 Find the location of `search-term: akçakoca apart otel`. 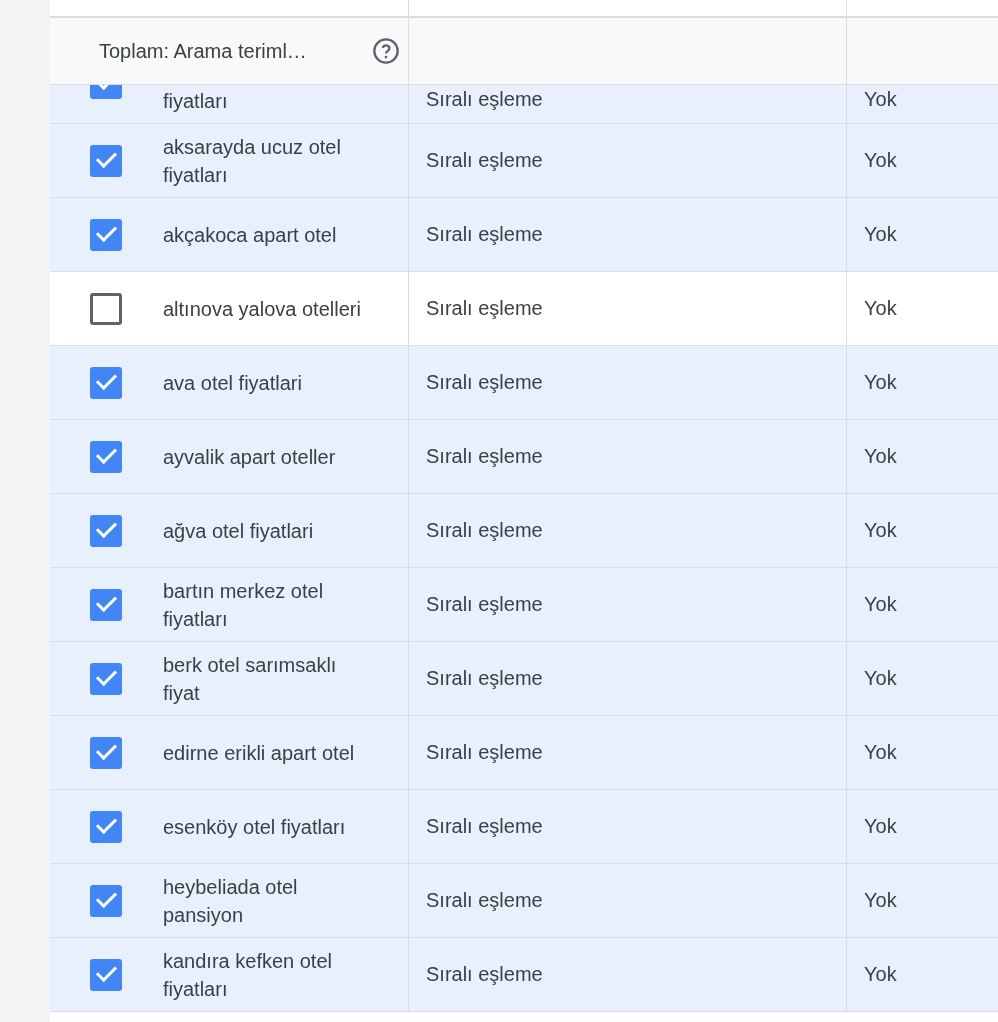

search-term: akçakoca apart otel is located at coordinates (250, 235).